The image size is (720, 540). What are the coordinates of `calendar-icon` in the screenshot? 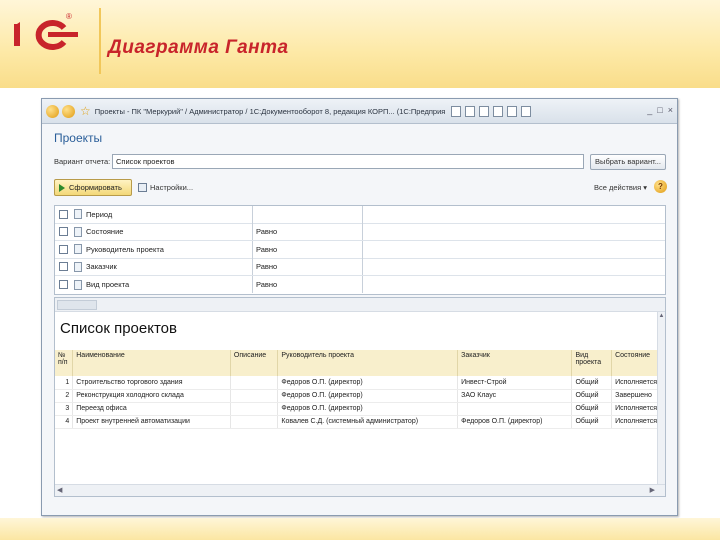 It's located at (497, 111).